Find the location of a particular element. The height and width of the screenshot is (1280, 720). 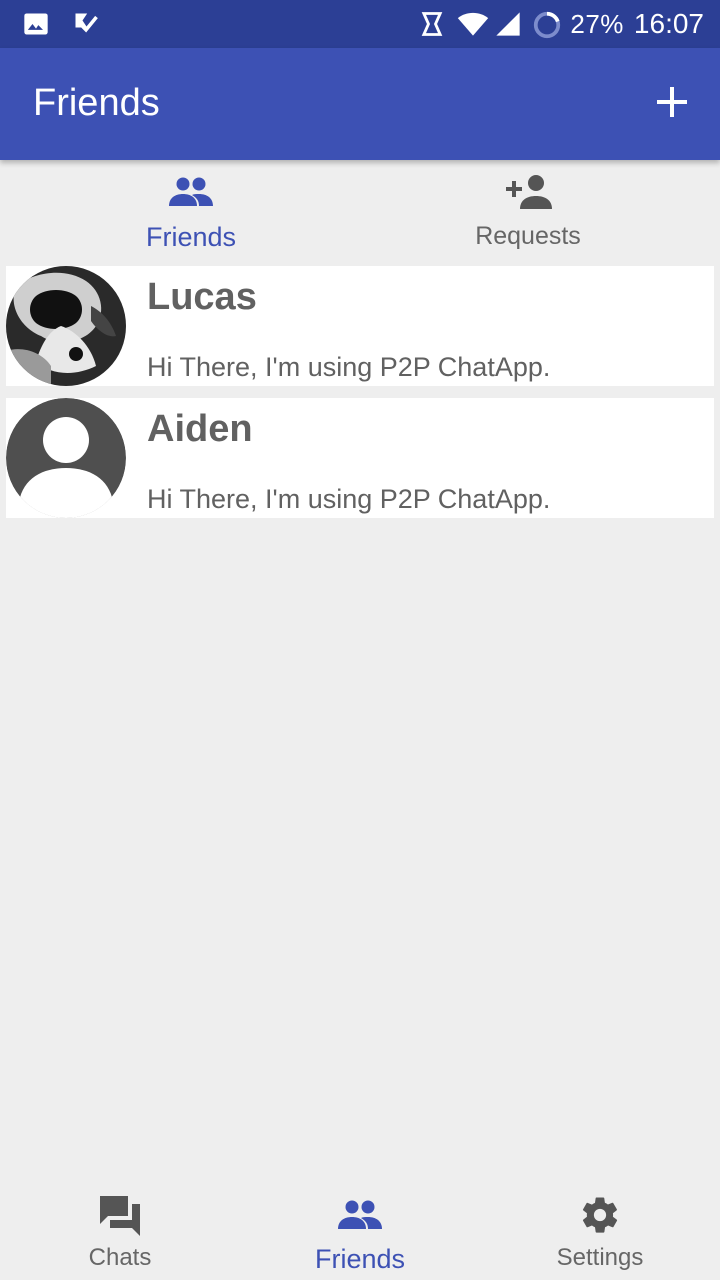

nav-chats: Chats is located at coordinates (120, 1230).